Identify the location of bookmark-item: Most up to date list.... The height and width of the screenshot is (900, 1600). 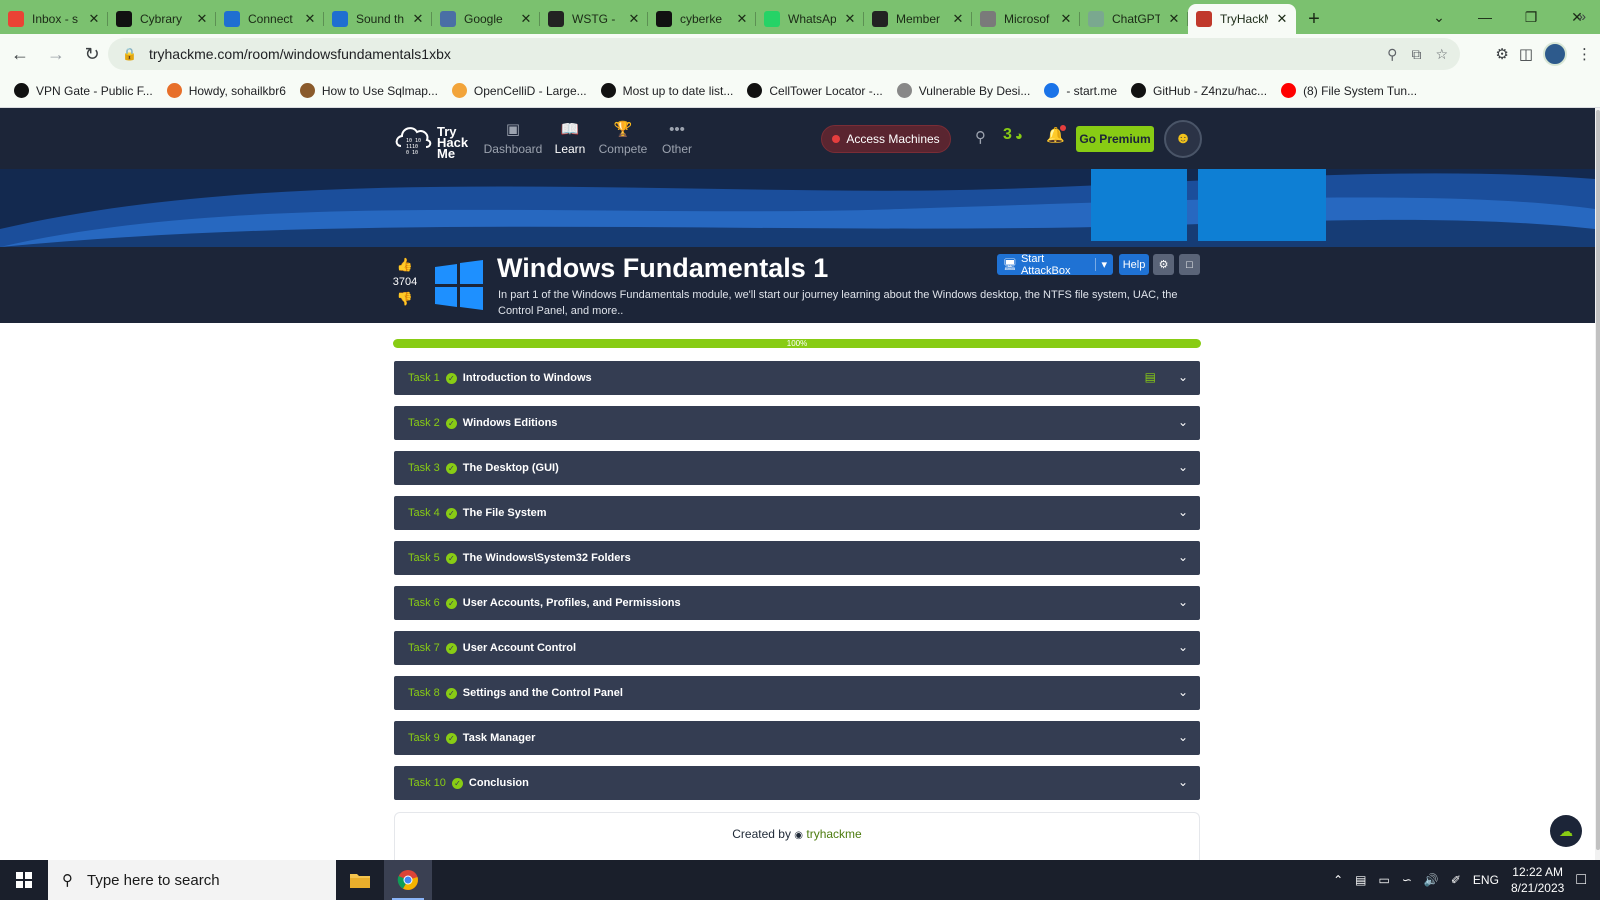
(666, 90).